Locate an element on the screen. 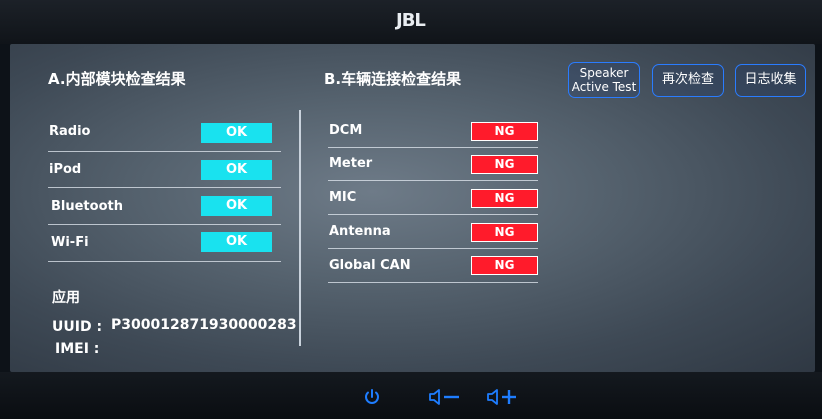 The width and height of the screenshot is (822, 419). device-bezel-bottom is located at coordinates (411, 395).